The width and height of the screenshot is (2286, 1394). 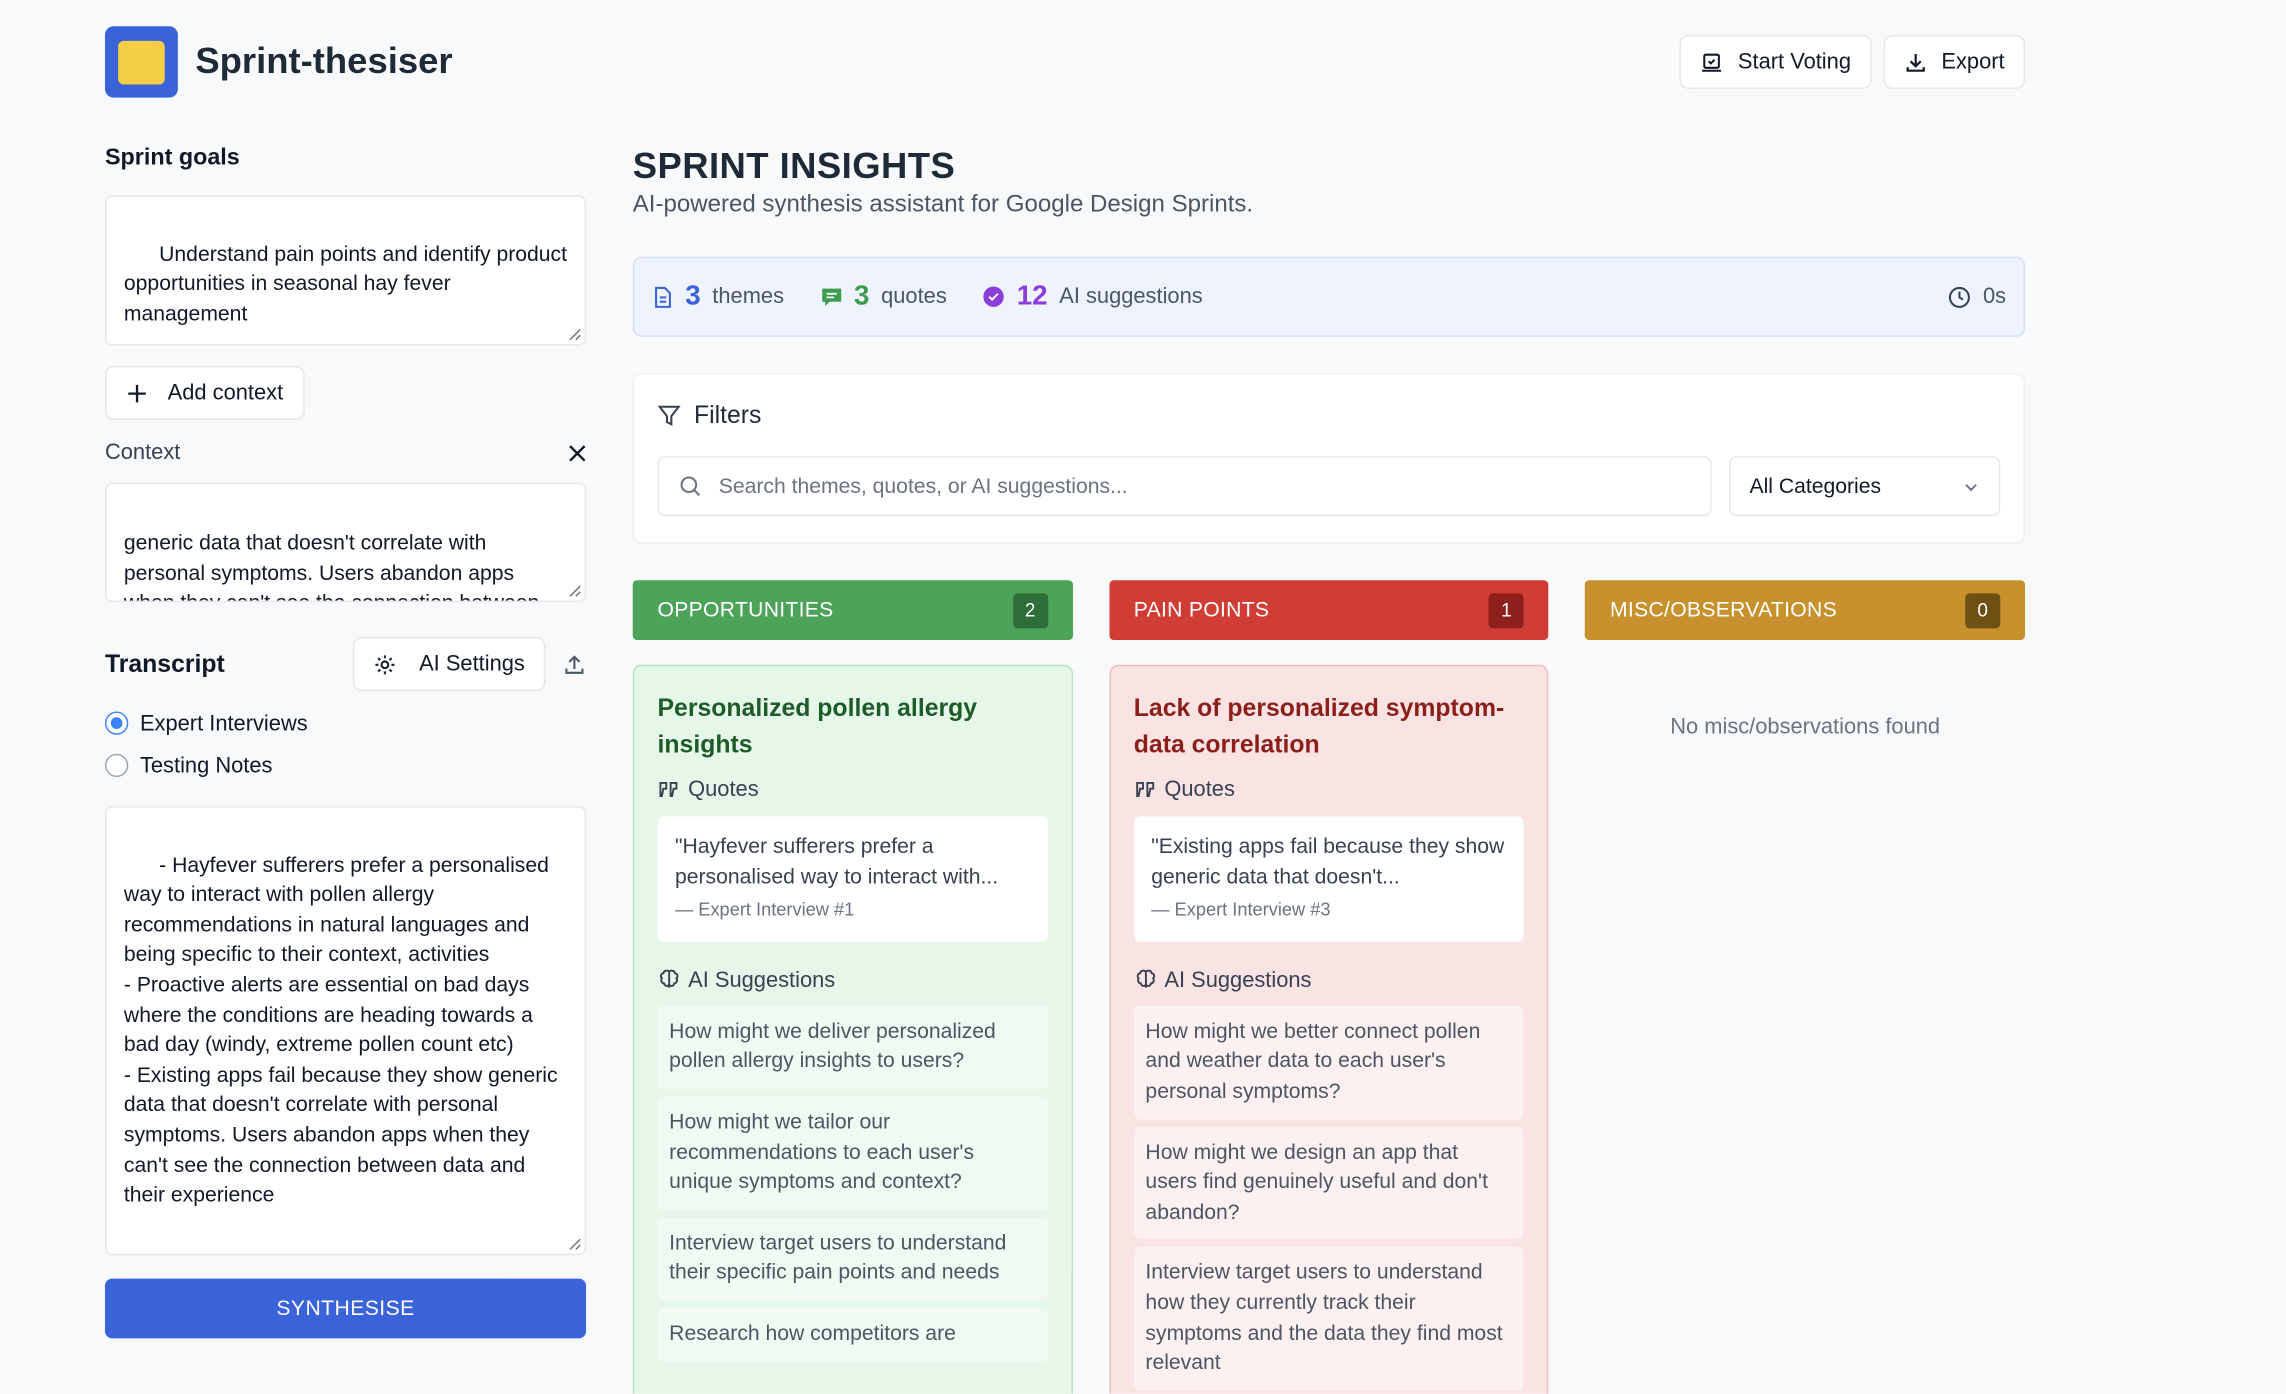 What do you see at coordinates (1794, 62) in the screenshot?
I see `start-voting-label: Start Voting` at bounding box center [1794, 62].